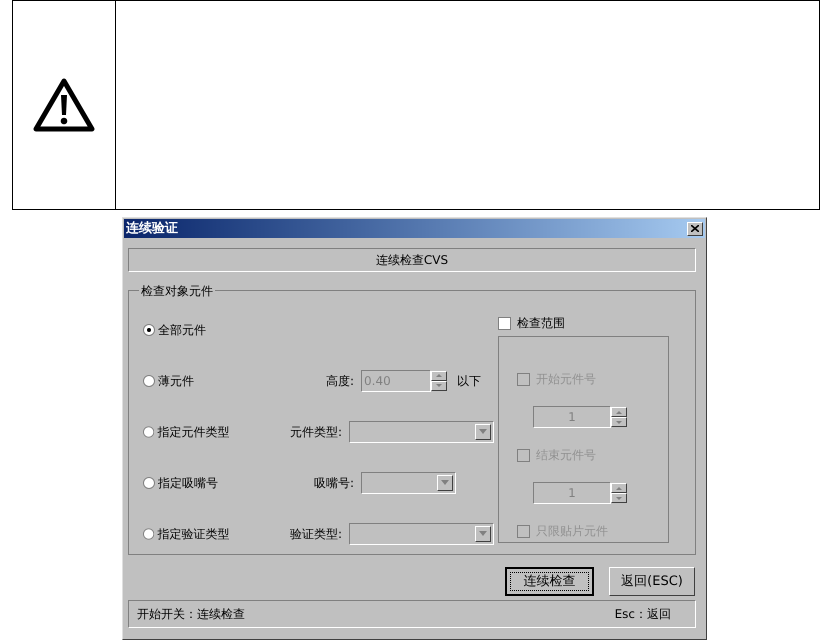 This screenshot has width=821, height=641. Describe the element at coordinates (469, 381) in the screenshot. I see `unit-label: 以下` at that location.